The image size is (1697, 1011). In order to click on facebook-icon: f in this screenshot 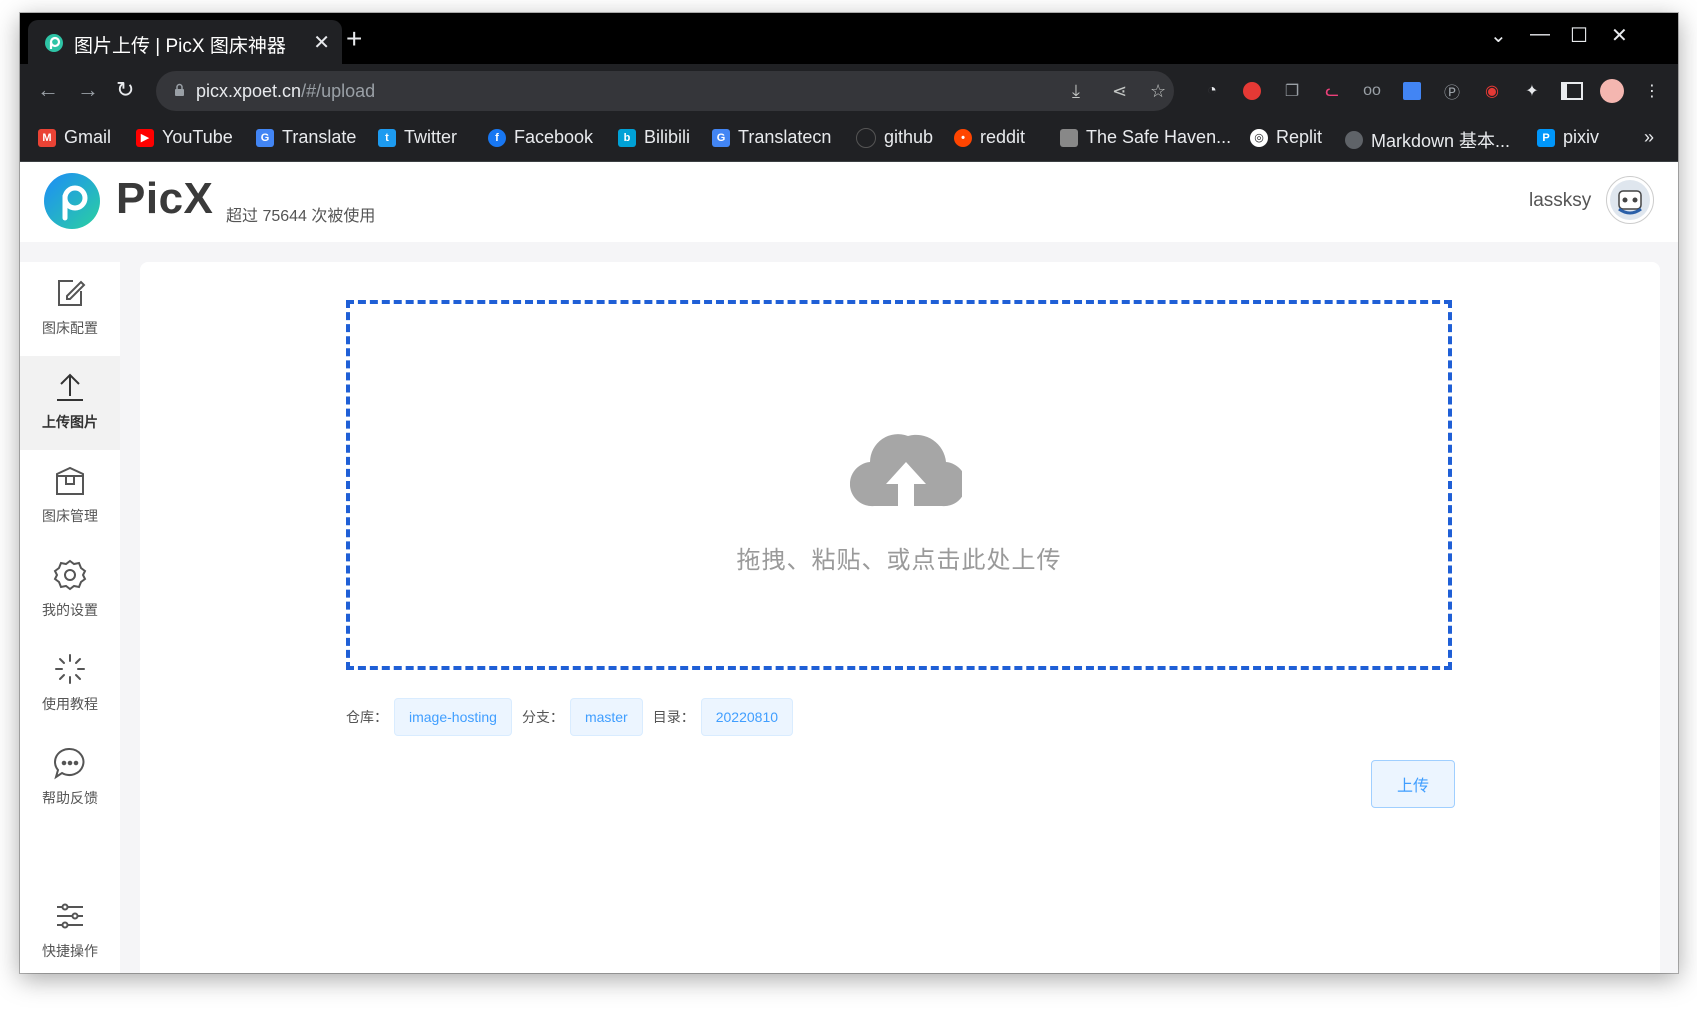, I will do `click(497, 137)`.